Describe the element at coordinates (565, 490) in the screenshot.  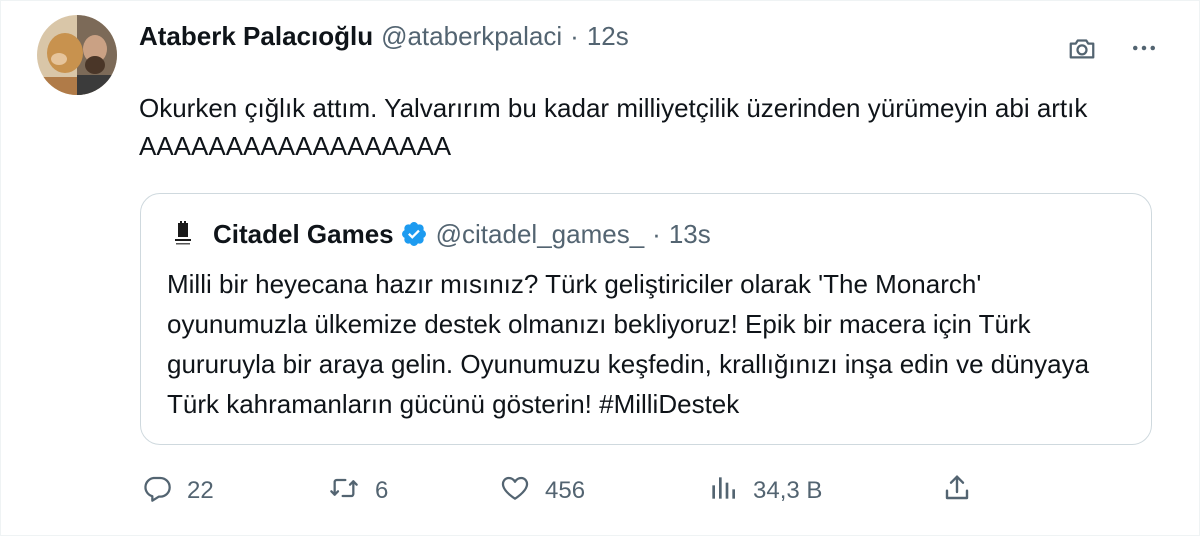
I see `like-count: 456` at that location.